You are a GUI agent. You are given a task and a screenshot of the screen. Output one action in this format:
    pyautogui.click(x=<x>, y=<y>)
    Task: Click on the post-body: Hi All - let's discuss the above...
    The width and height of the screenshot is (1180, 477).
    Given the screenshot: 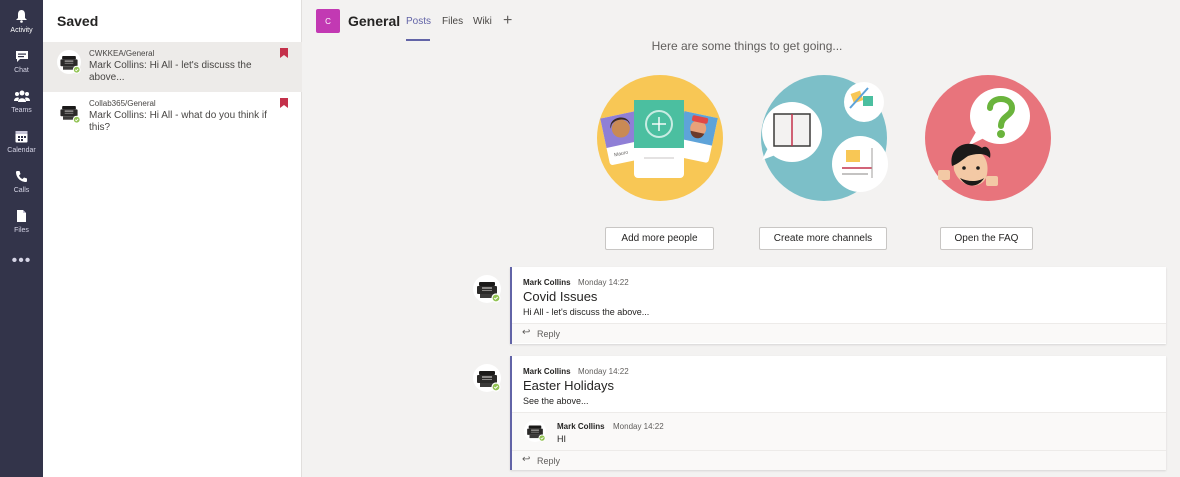 What is the action you would take?
    pyautogui.click(x=586, y=312)
    